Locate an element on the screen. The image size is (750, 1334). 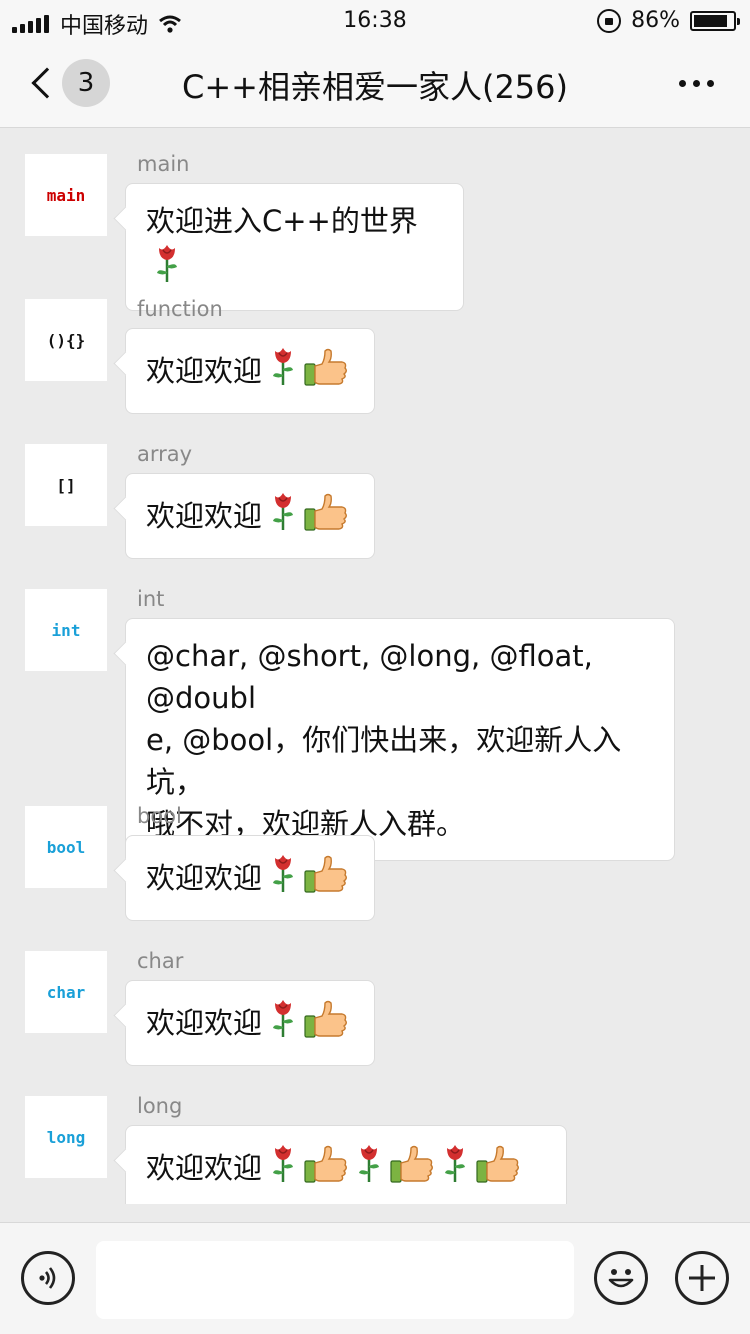
status-bar: 中国移动 16:38 86% is located at coordinates (375, 20).